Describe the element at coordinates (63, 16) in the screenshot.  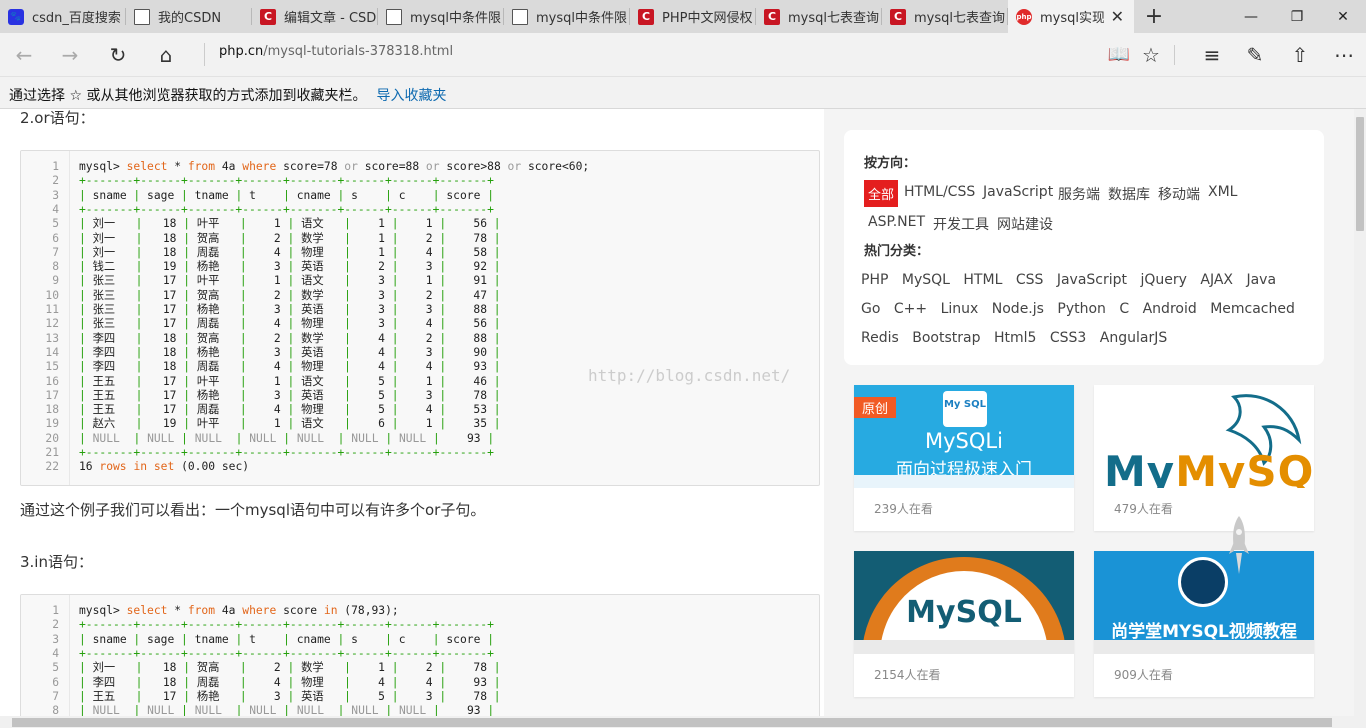
I see `browser-tab: 🐾 csdn_百度搜索` at that location.